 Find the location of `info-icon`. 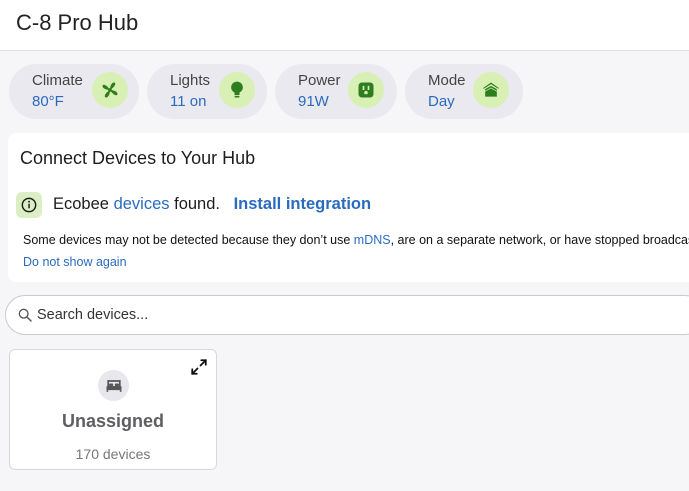

info-icon is located at coordinates (29, 205).